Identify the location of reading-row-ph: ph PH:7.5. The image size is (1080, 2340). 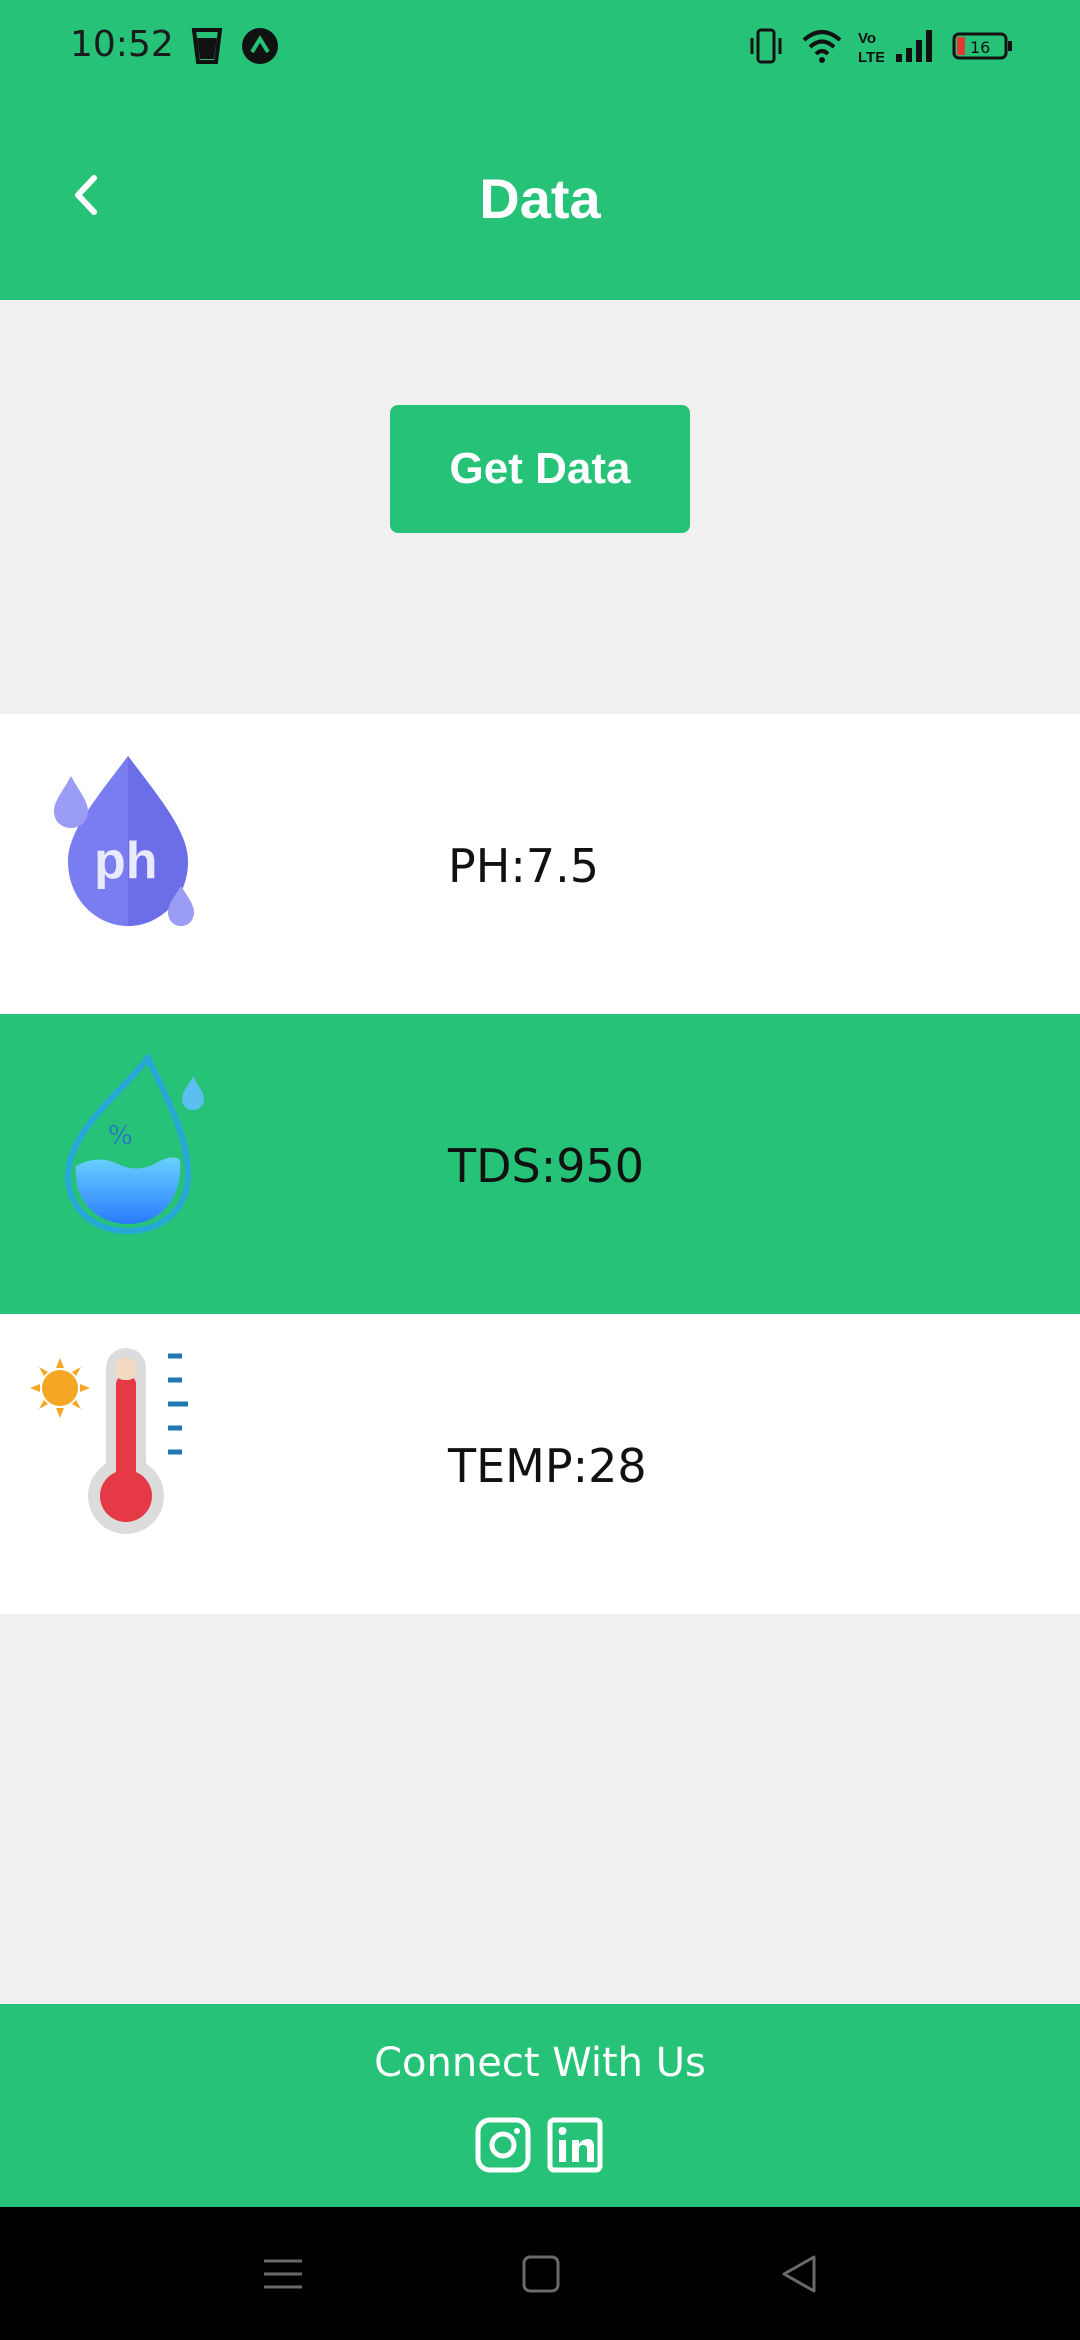
(540, 864).